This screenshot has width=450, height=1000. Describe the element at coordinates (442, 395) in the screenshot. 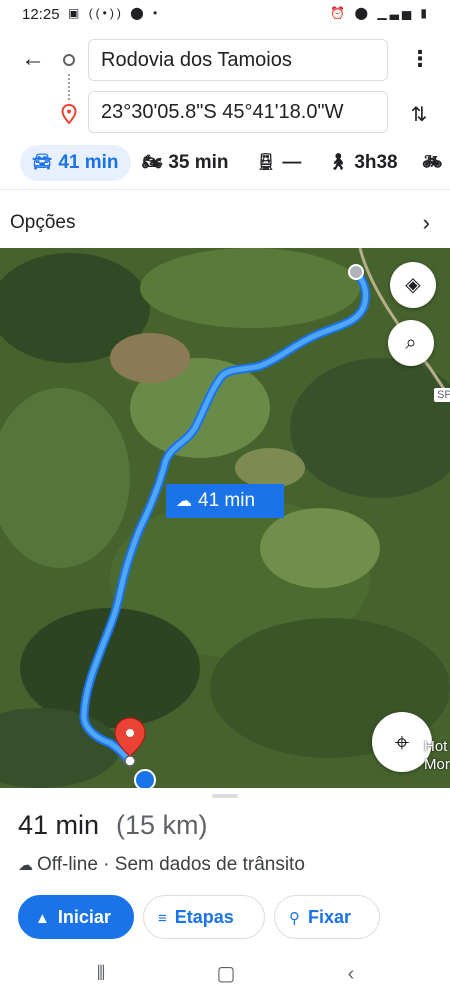

I see `road-label: SP` at that location.